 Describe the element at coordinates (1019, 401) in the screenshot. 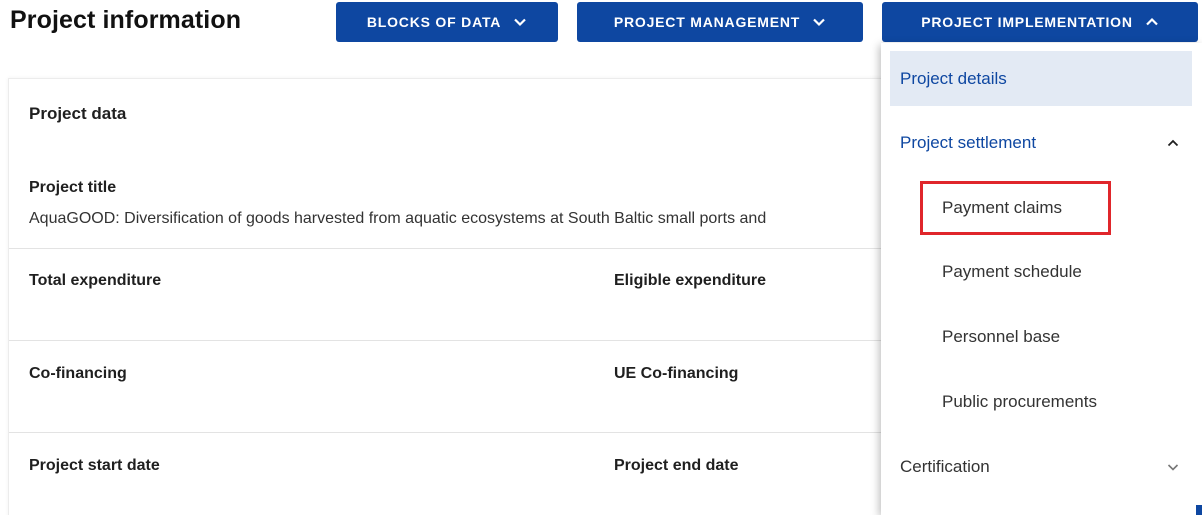

I see `menu-item-label: Public procurements` at that location.